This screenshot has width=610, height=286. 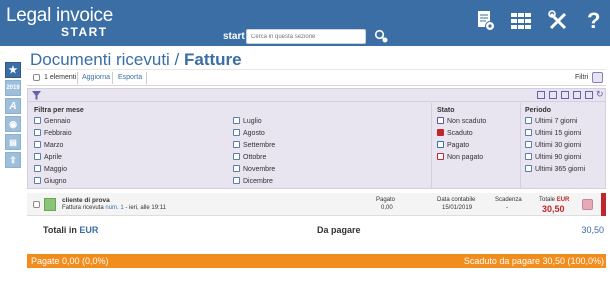 What do you see at coordinates (36, 95) in the screenshot?
I see `funnel-icon` at bounding box center [36, 95].